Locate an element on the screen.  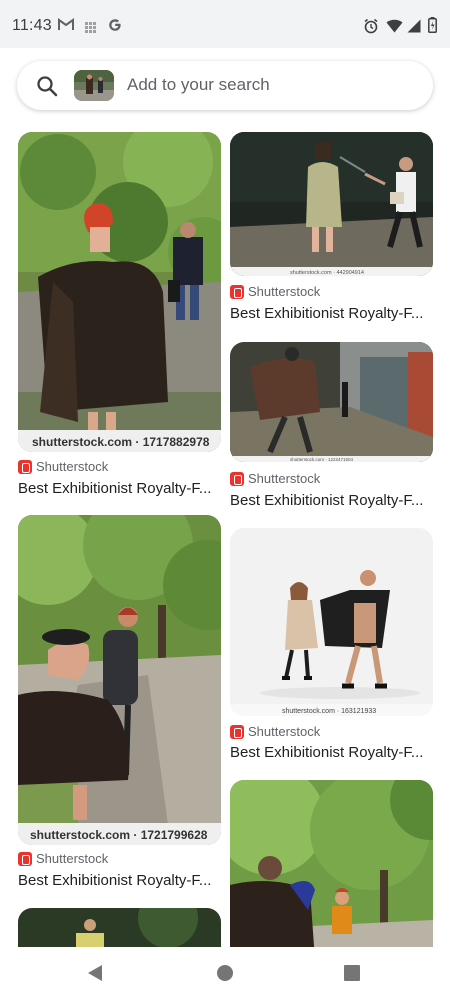
watermark-text: shutterstock.com · 1721799628 is located at coordinates (119, 835).